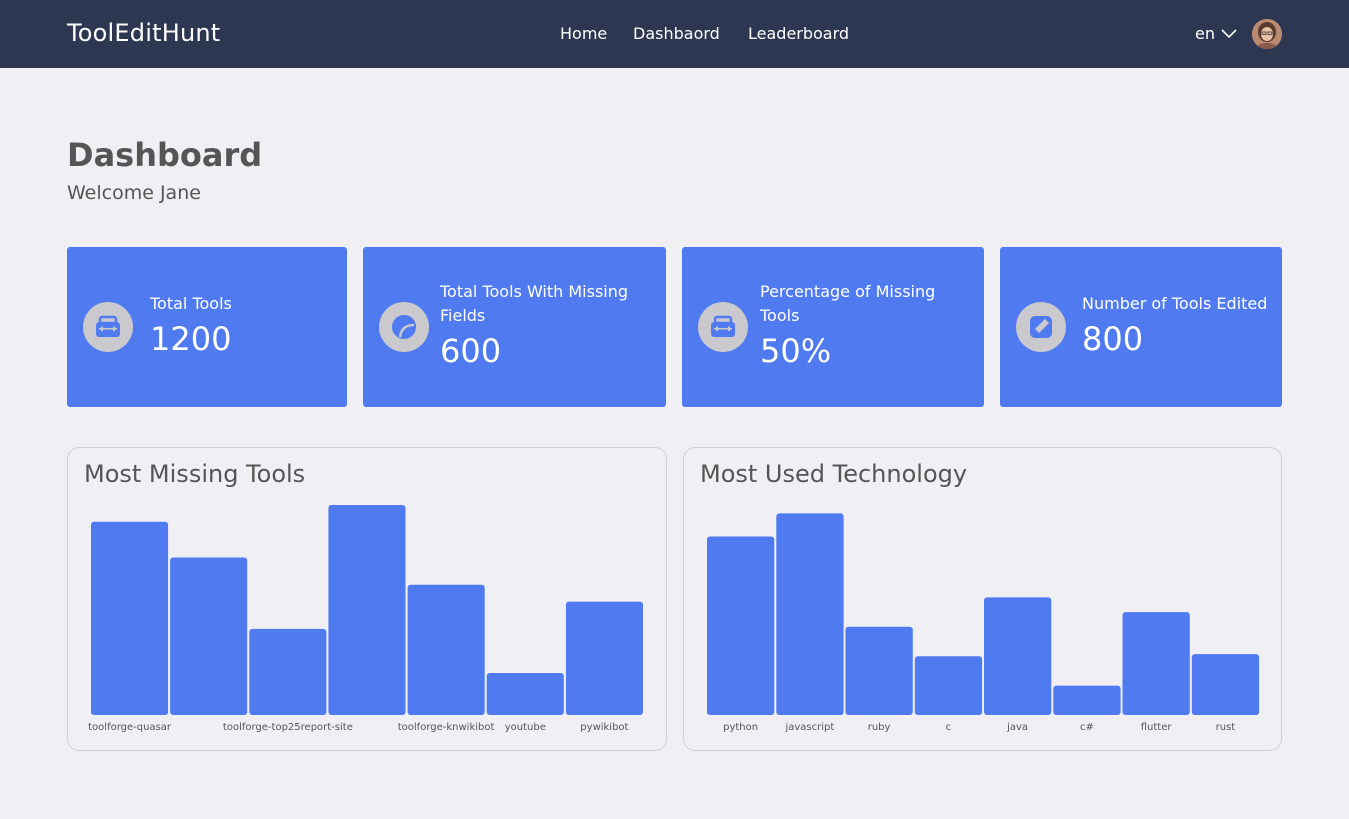  What do you see at coordinates (471, 351) in the screenshot?
I see `stat-card-value: 600` at bounding box center [471, 351].